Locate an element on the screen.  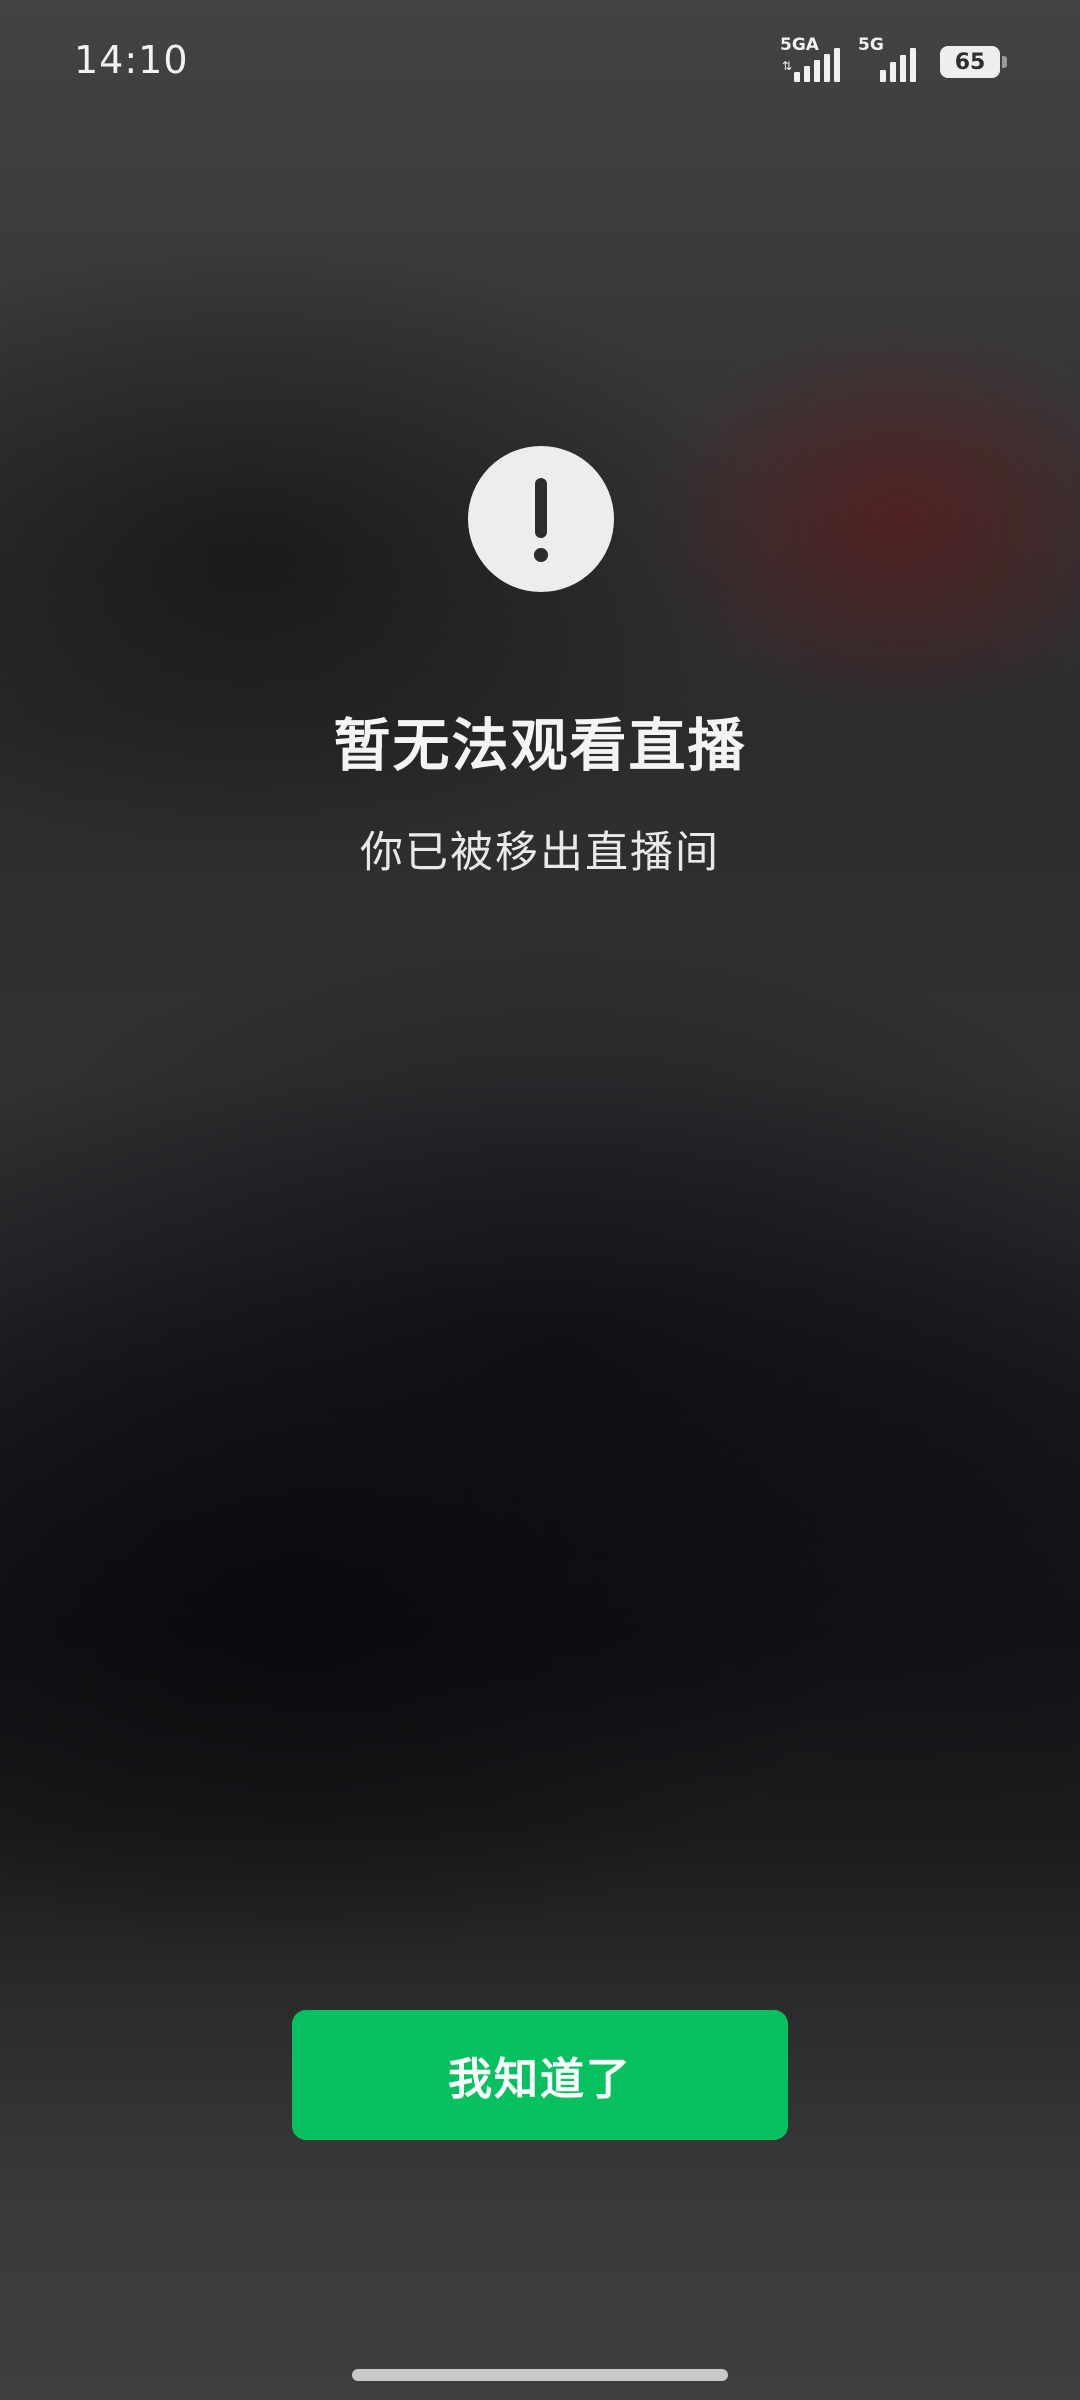
status-bar: 14:10 5GA ⇅ 5G 65 is located at coordinates (540, 62).